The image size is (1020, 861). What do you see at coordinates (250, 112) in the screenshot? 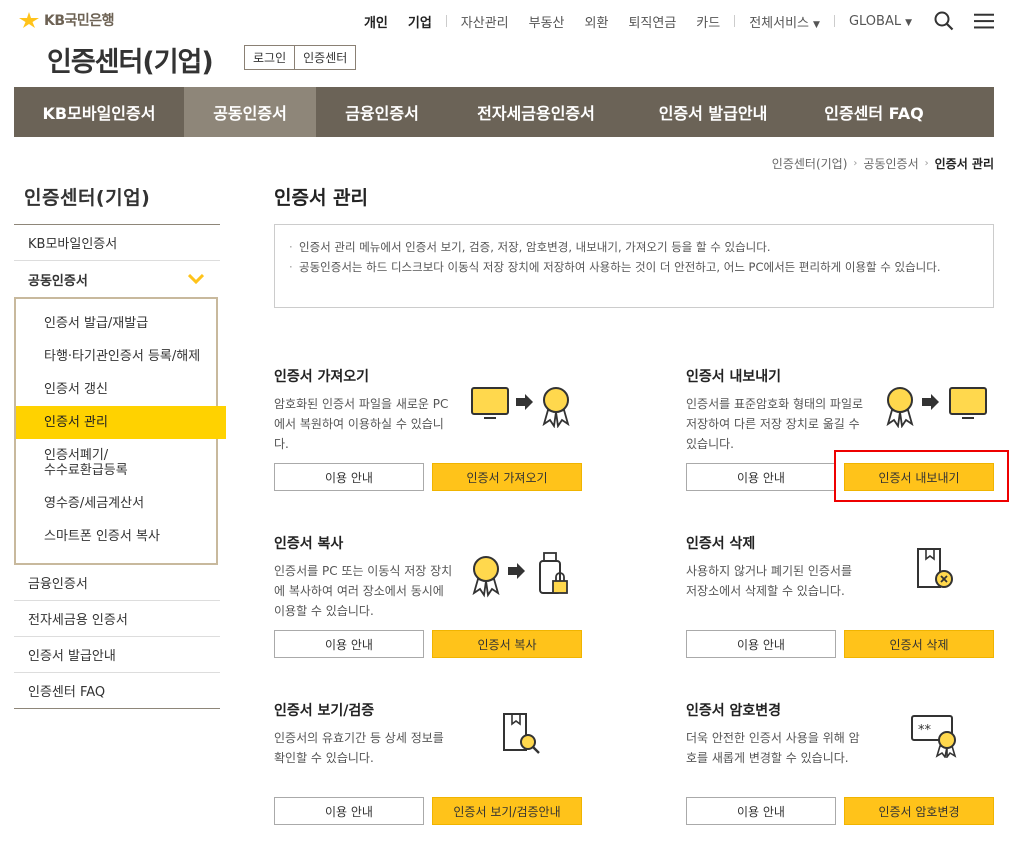
I see `gnb-joint-cert: 공동인증서` at bounding box center [250, 112].